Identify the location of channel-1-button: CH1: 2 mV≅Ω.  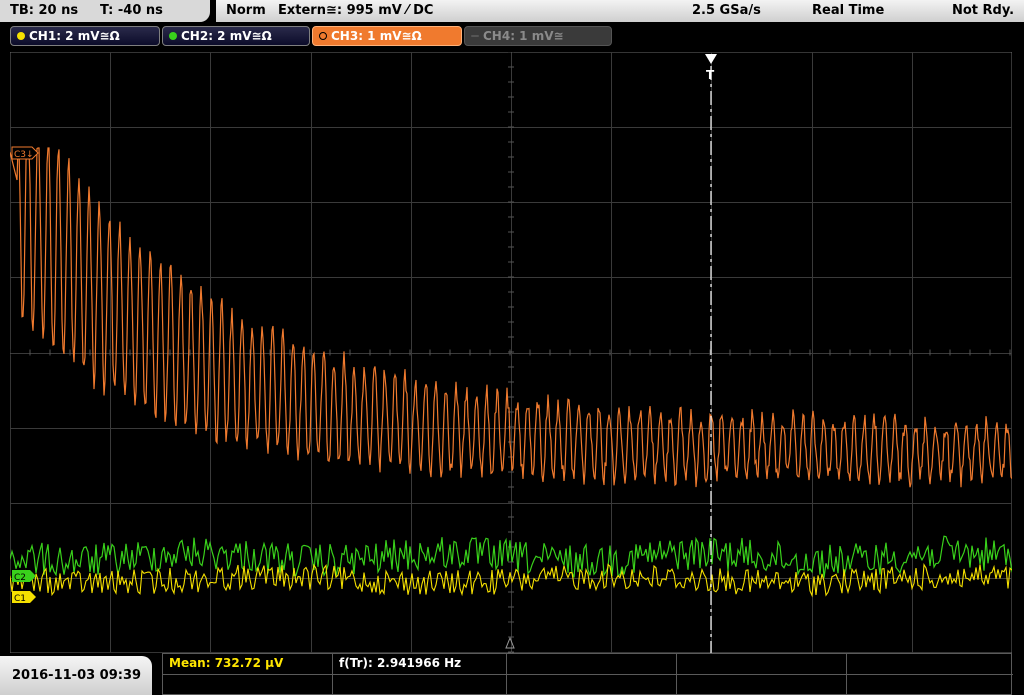
(85, 36).